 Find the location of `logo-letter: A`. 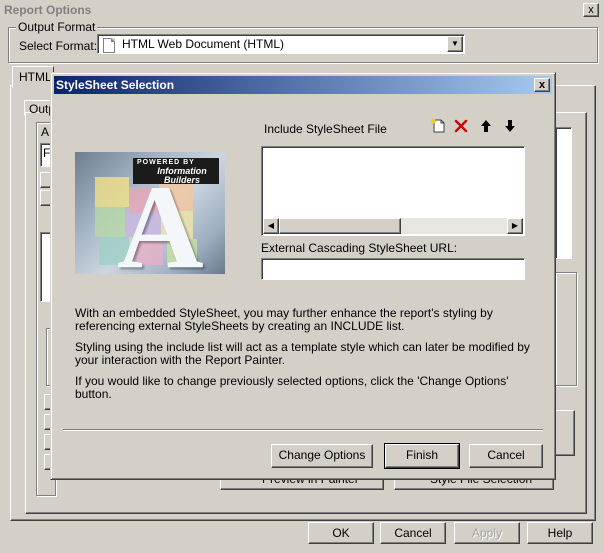

logo-letter: A is located at coordinates (160, 217).